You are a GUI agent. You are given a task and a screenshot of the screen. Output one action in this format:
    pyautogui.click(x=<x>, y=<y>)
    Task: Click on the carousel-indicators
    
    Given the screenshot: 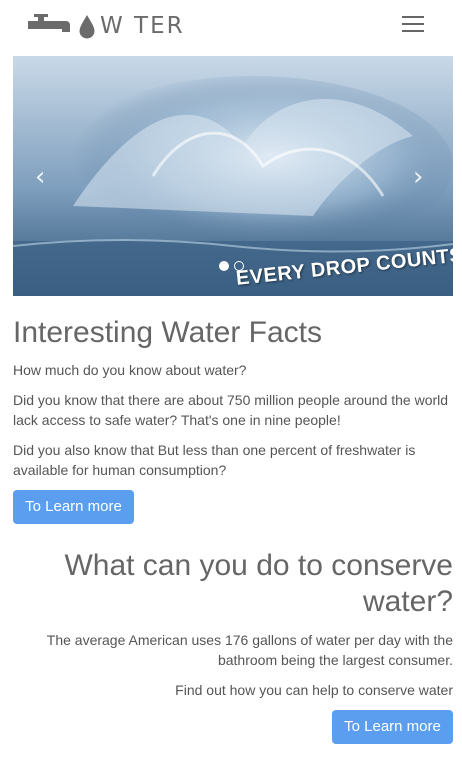 What is the action you would take?
    pyautogui.click(x=231, y=266)
    